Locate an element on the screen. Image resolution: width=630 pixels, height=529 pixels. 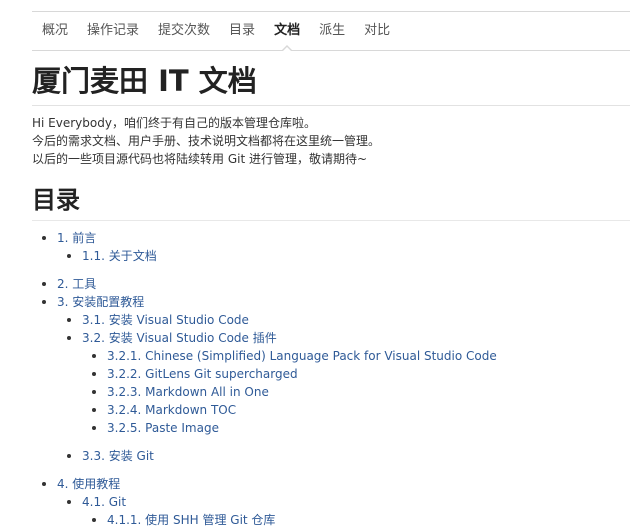
tab-commits: 提交次数 is located at coordinates (184, 31).